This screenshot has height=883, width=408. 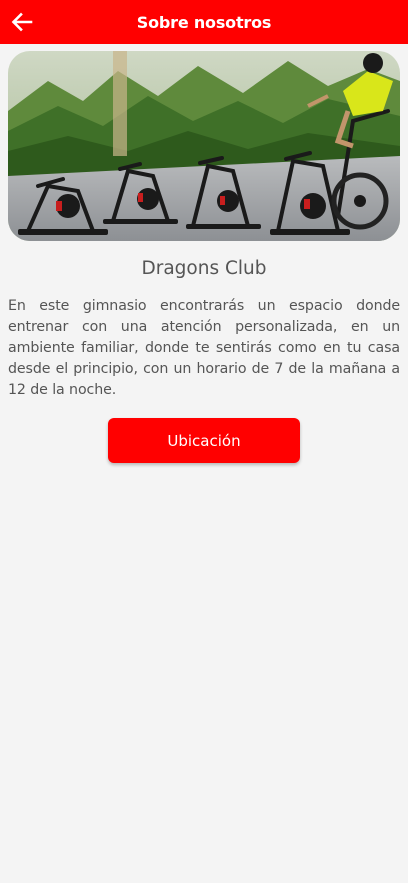 What do you see at coordinates (204, 268) in the screenshot?
I see `club-name: Dragons Club` at bounding box center [204, 268].